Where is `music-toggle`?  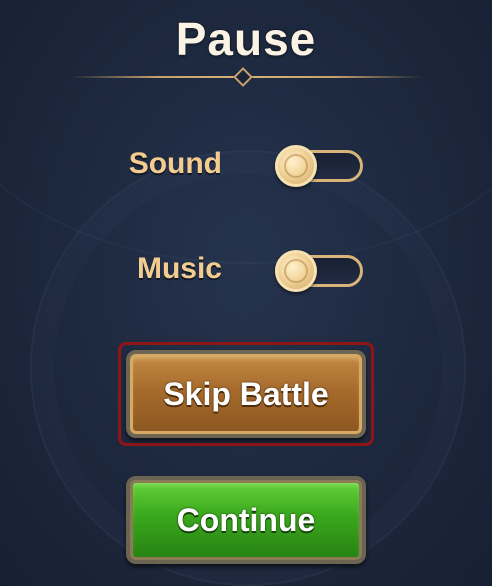
music-toggle is located at coordinates (319, 271).